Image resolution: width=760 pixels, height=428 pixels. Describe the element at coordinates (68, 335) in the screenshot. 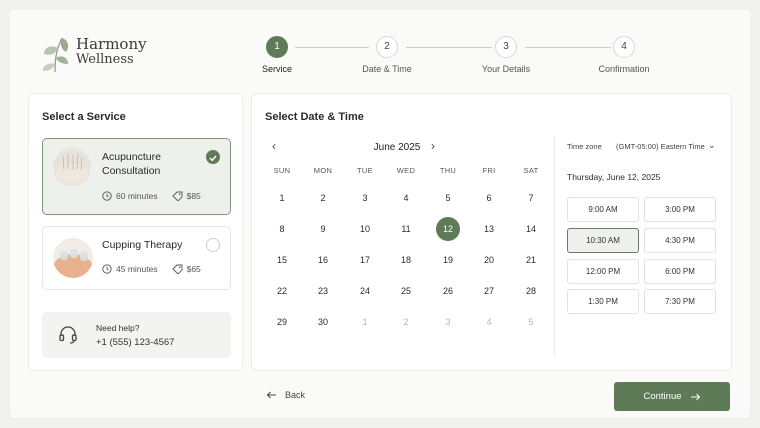

I see `headset-icon` at that location.